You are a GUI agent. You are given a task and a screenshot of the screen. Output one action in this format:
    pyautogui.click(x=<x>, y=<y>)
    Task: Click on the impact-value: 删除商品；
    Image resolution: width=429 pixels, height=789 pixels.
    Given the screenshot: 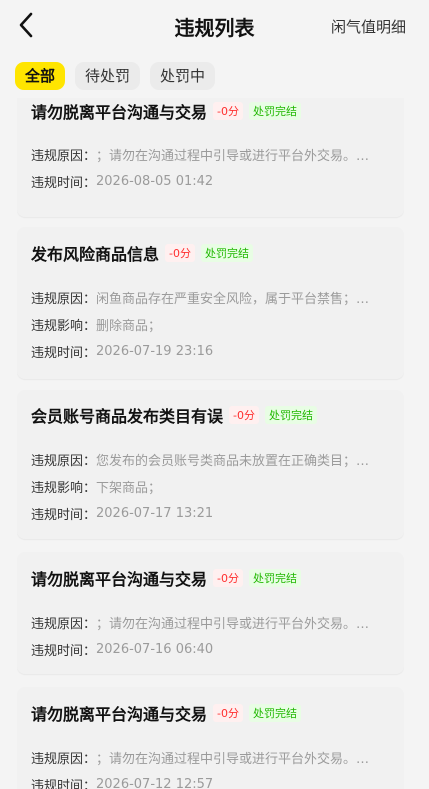 What is the action you would take?
    pyautogui.click(x=129, y=326)
    